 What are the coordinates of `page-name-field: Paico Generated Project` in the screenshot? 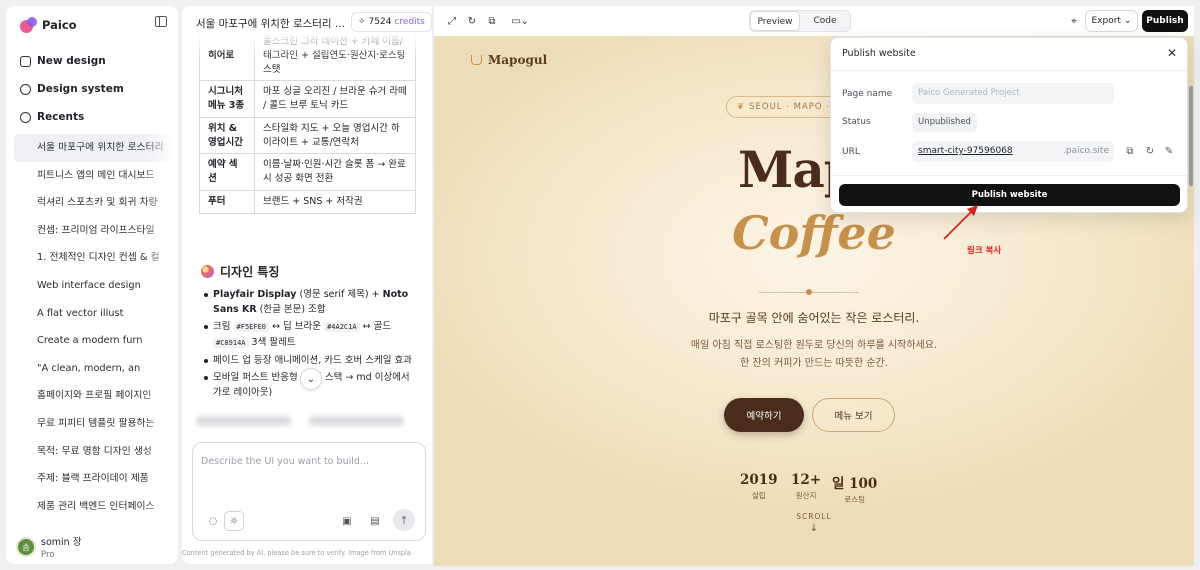 It's located at (1013, 93).